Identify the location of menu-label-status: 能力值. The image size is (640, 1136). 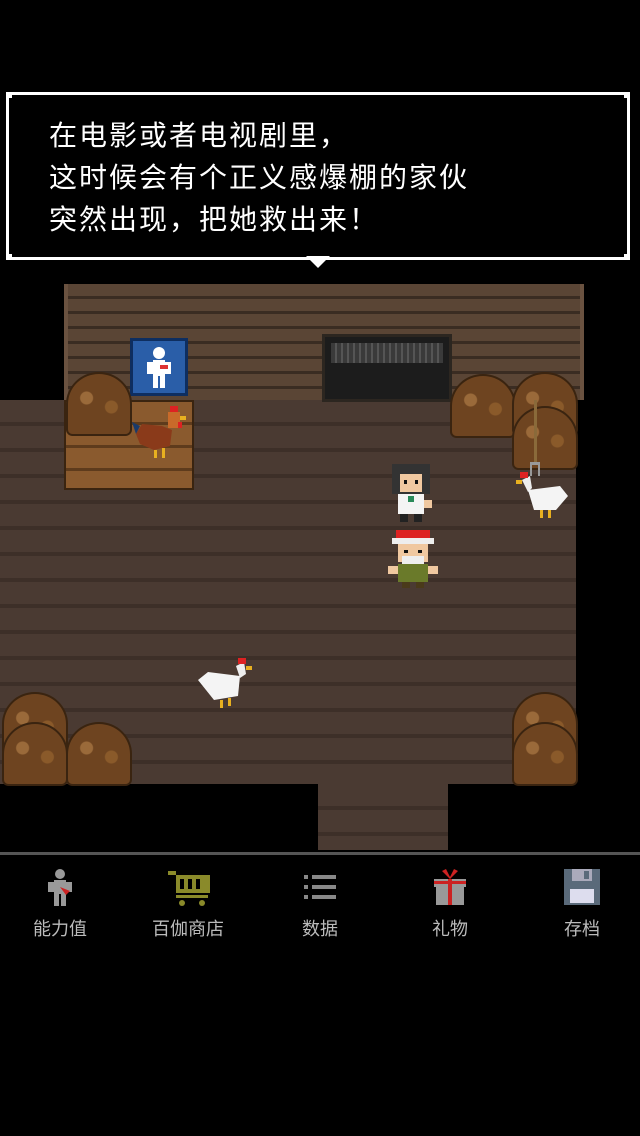
(60, 929).